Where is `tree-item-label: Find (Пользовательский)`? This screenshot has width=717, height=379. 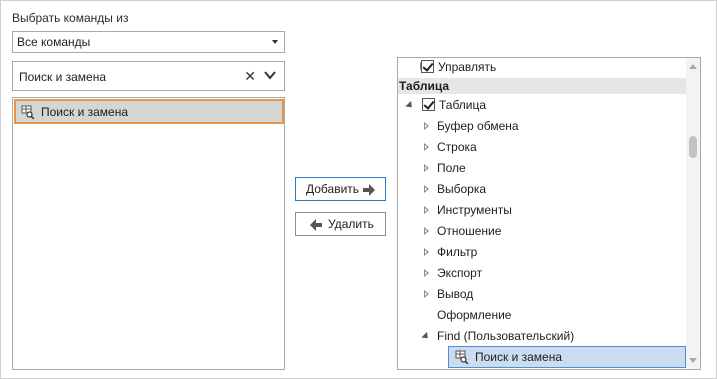 tree-item-label: Find (Пользовательский) is located at coordinates (506, 336).